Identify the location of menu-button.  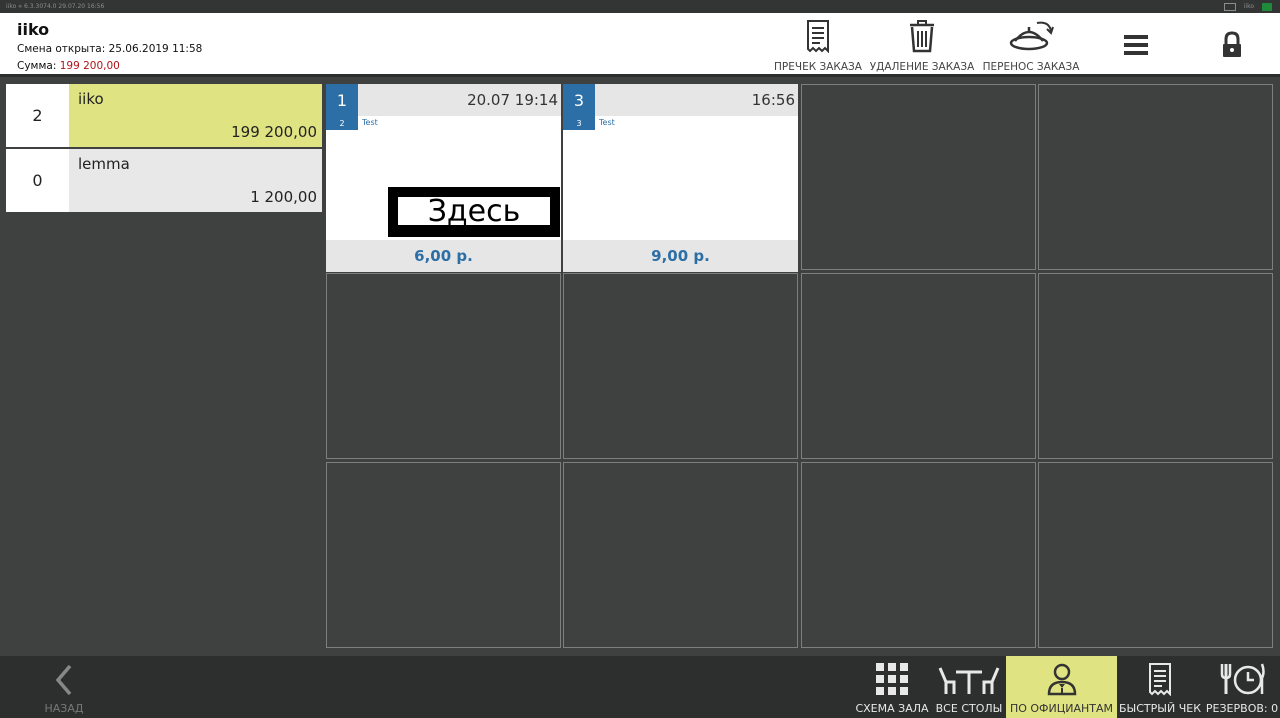
(1136, 45).